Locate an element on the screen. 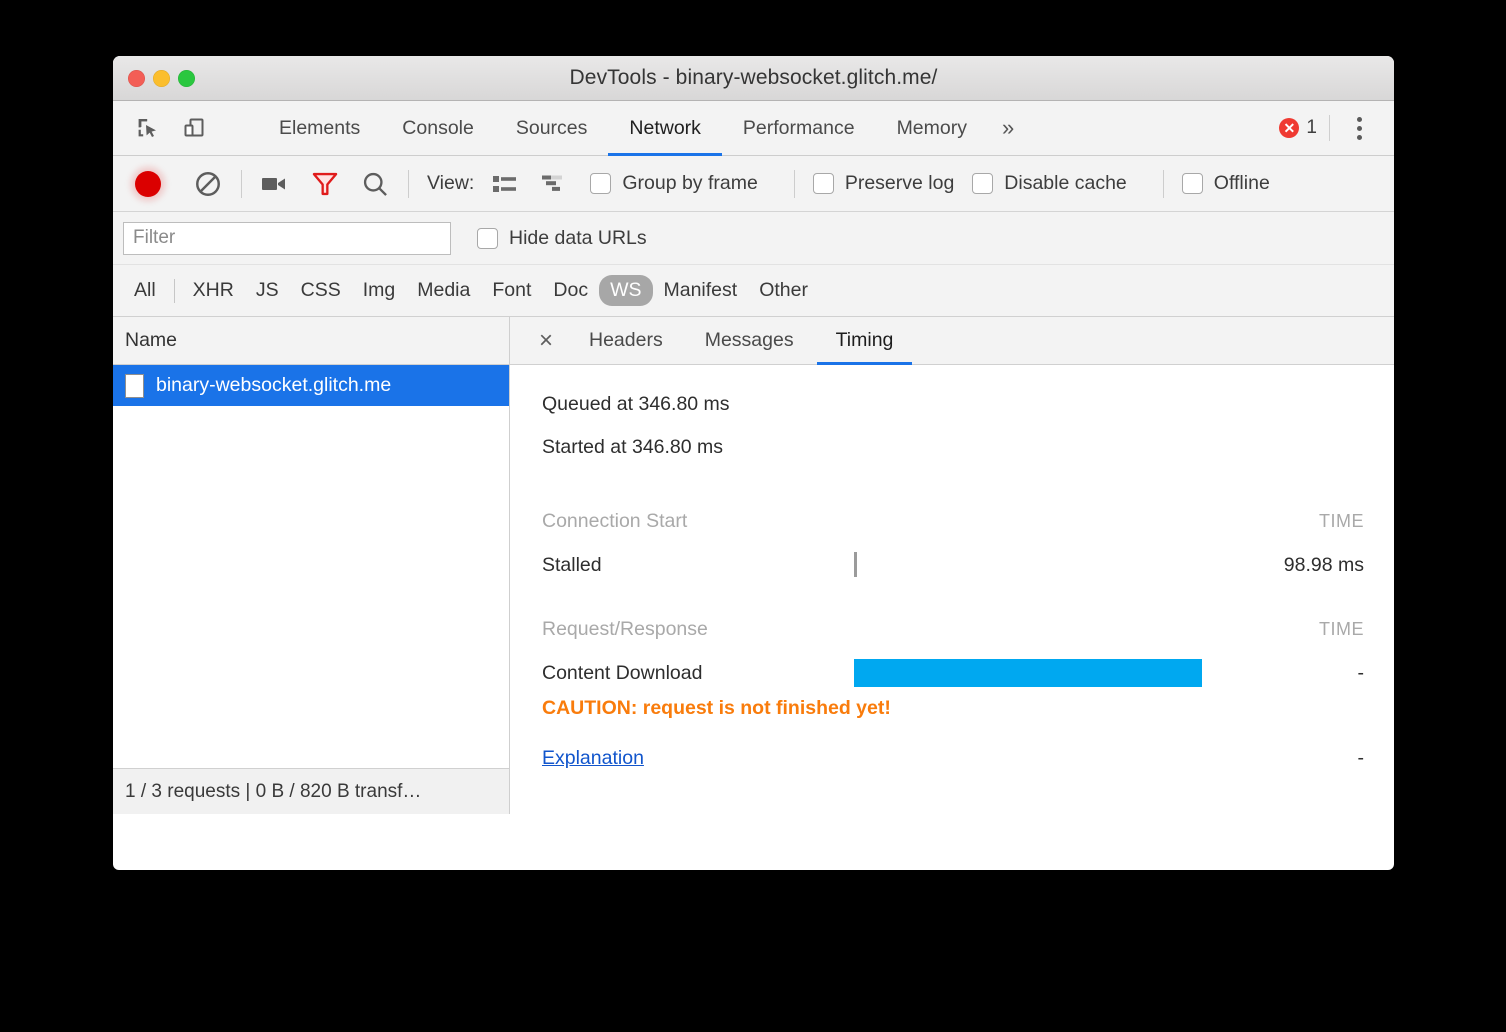 This screenshot has height=1032, width=1506. tab-elements: Elements is located at coordinates (319, 128).